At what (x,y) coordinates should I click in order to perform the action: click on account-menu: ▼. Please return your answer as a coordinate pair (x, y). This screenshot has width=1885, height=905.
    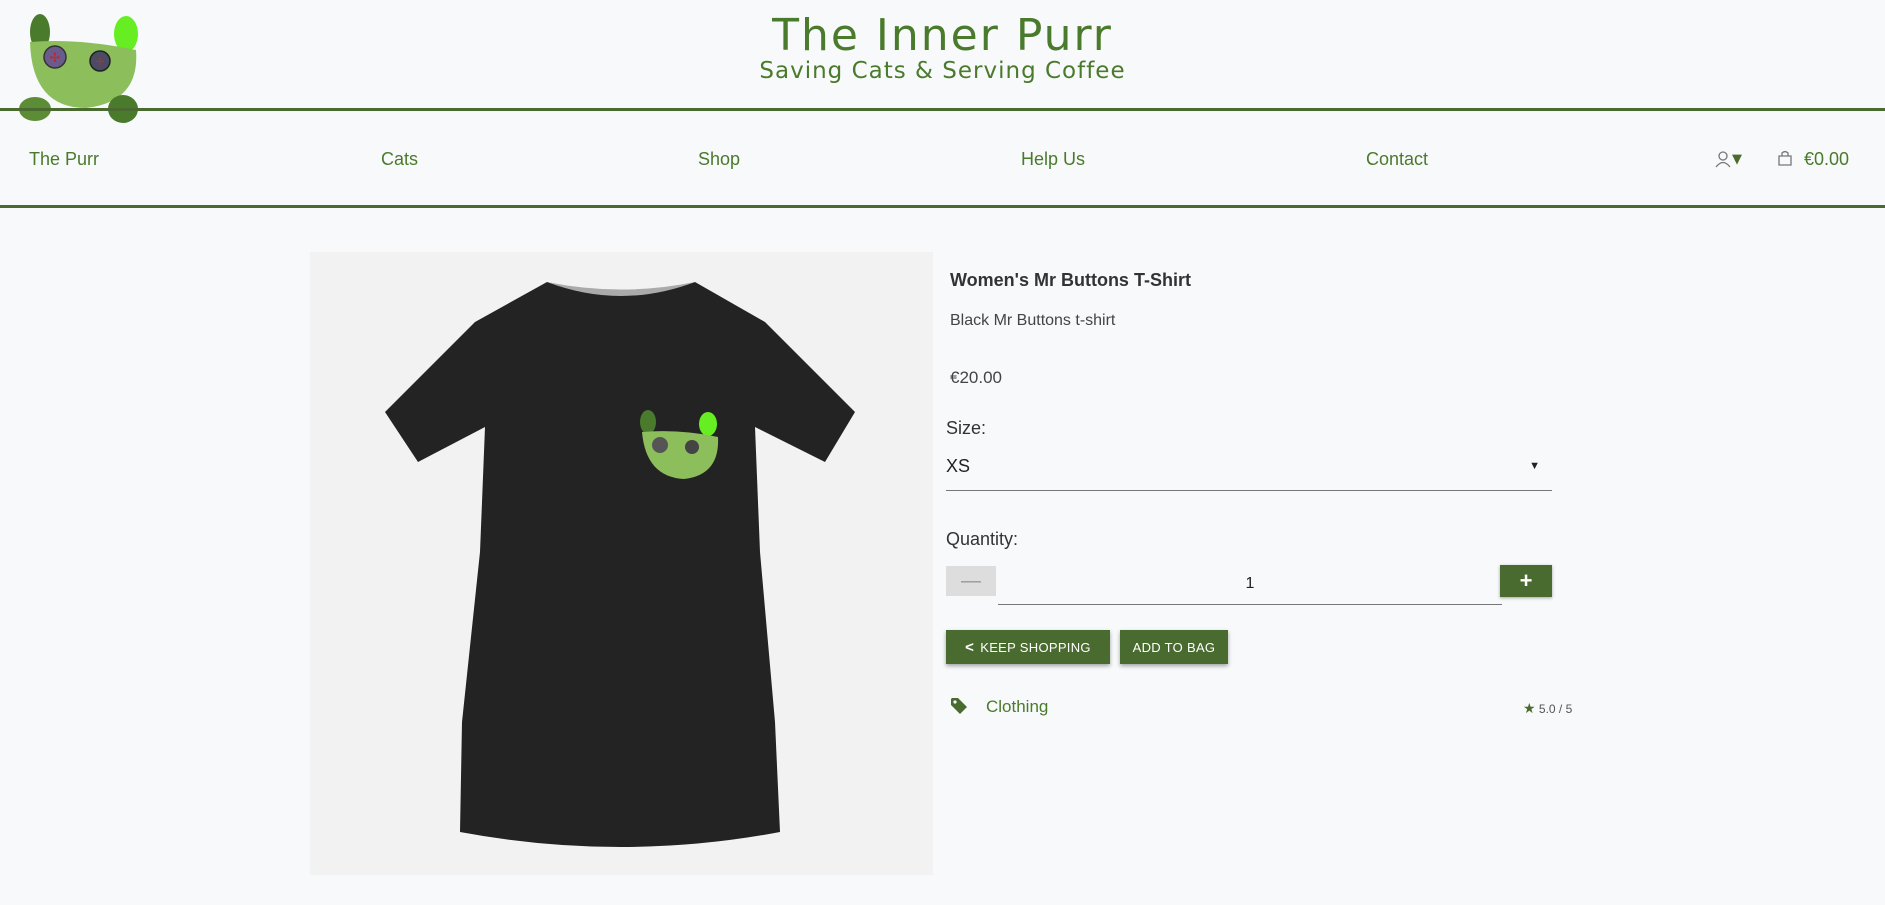
    Looking at the image, I should click on (1728, 158).